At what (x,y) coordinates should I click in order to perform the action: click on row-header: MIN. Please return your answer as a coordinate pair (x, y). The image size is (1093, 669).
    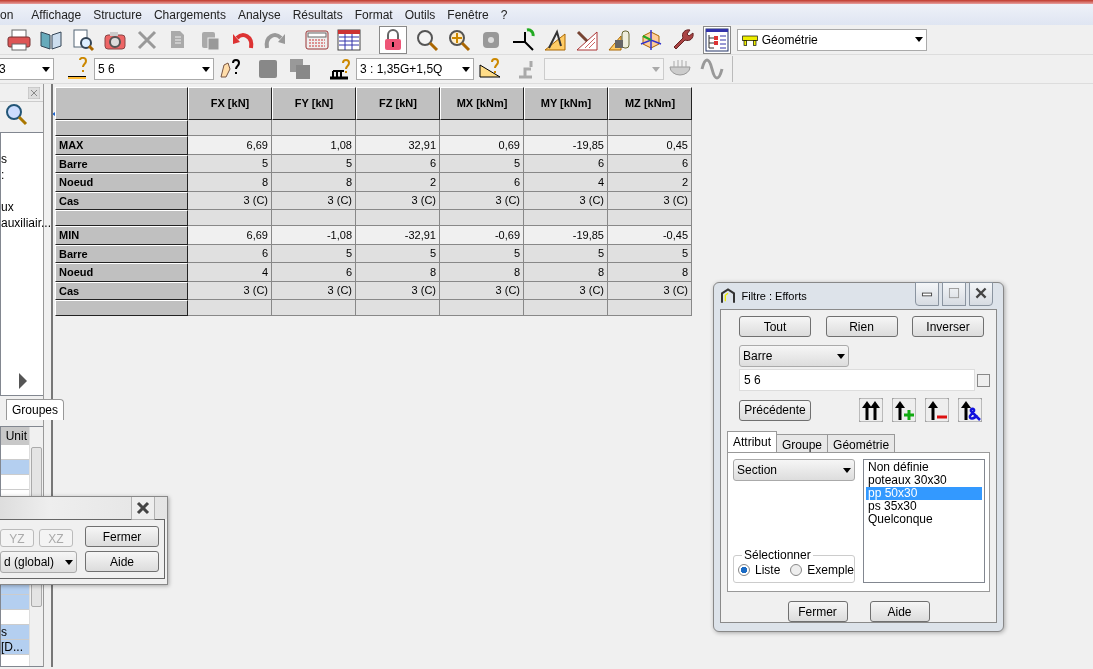
    Looking at the image, I should click on (121, 235).